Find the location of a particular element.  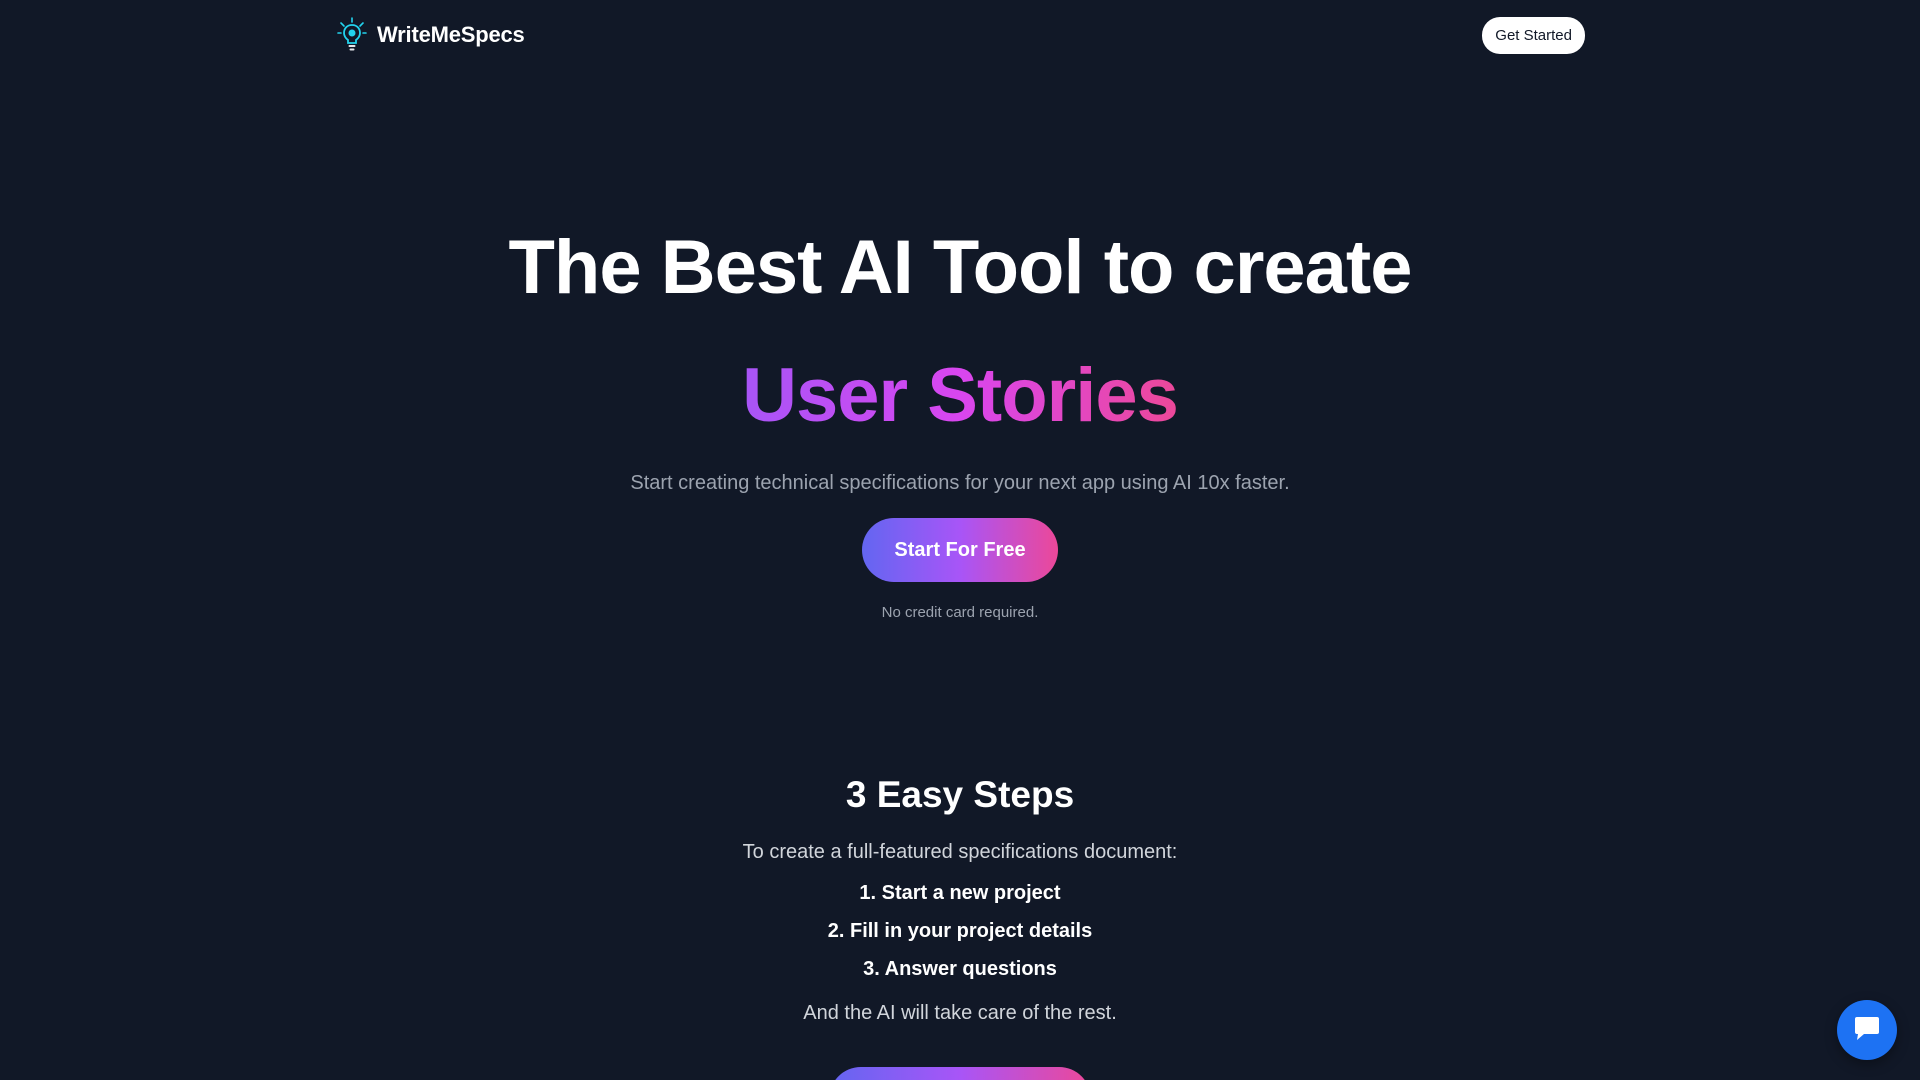

steps-outro: And the AI will take care of the rest. is located at coordinates (960, 1013).